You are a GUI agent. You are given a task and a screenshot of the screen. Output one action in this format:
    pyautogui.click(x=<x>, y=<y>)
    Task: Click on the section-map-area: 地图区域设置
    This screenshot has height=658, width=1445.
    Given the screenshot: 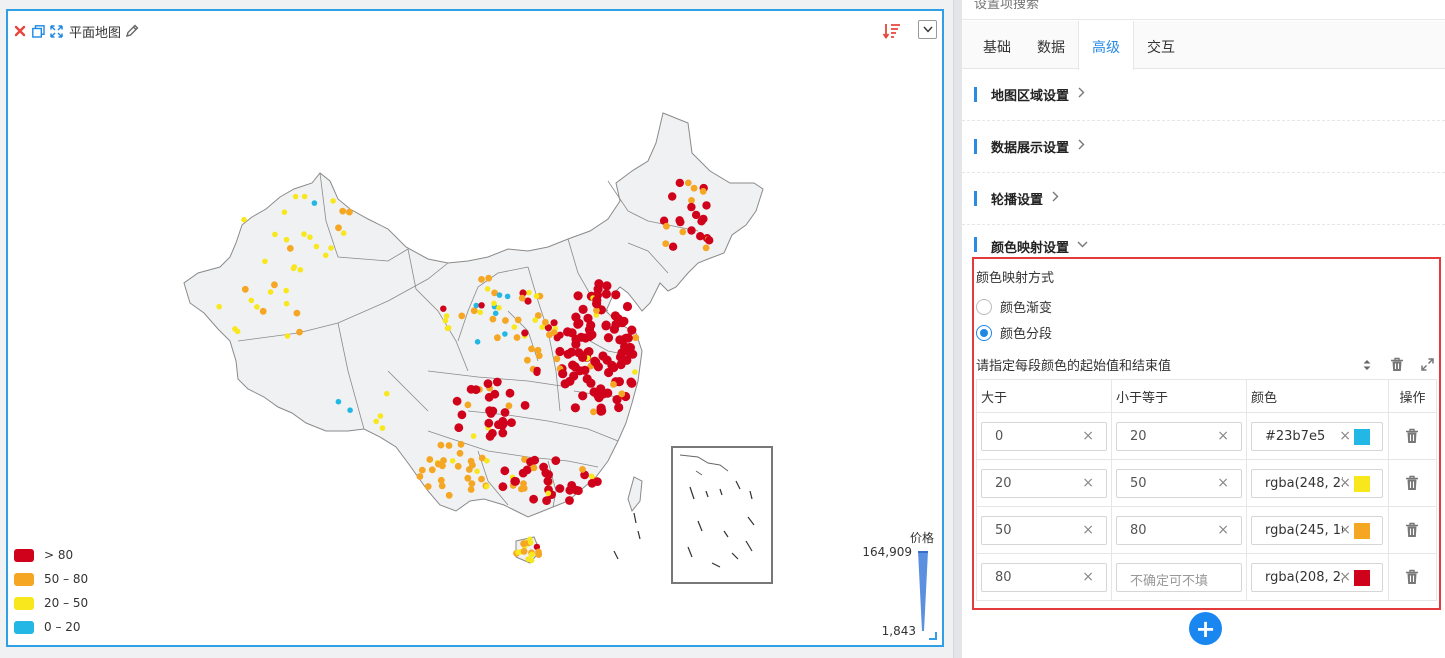 What is the action you would take?
    pyautogui.click(x=1203, y=95)
    